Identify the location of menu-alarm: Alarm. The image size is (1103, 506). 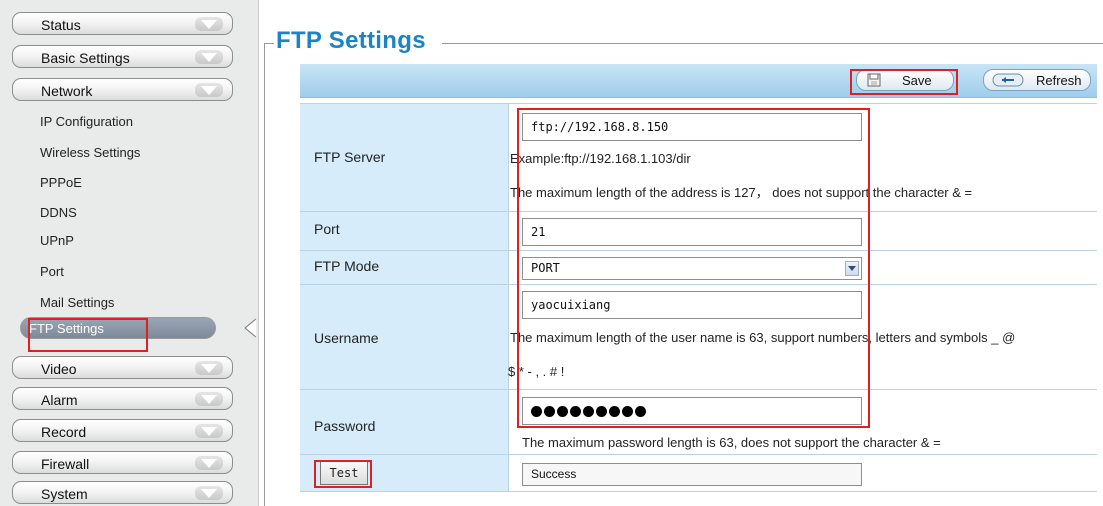
(122, 398).